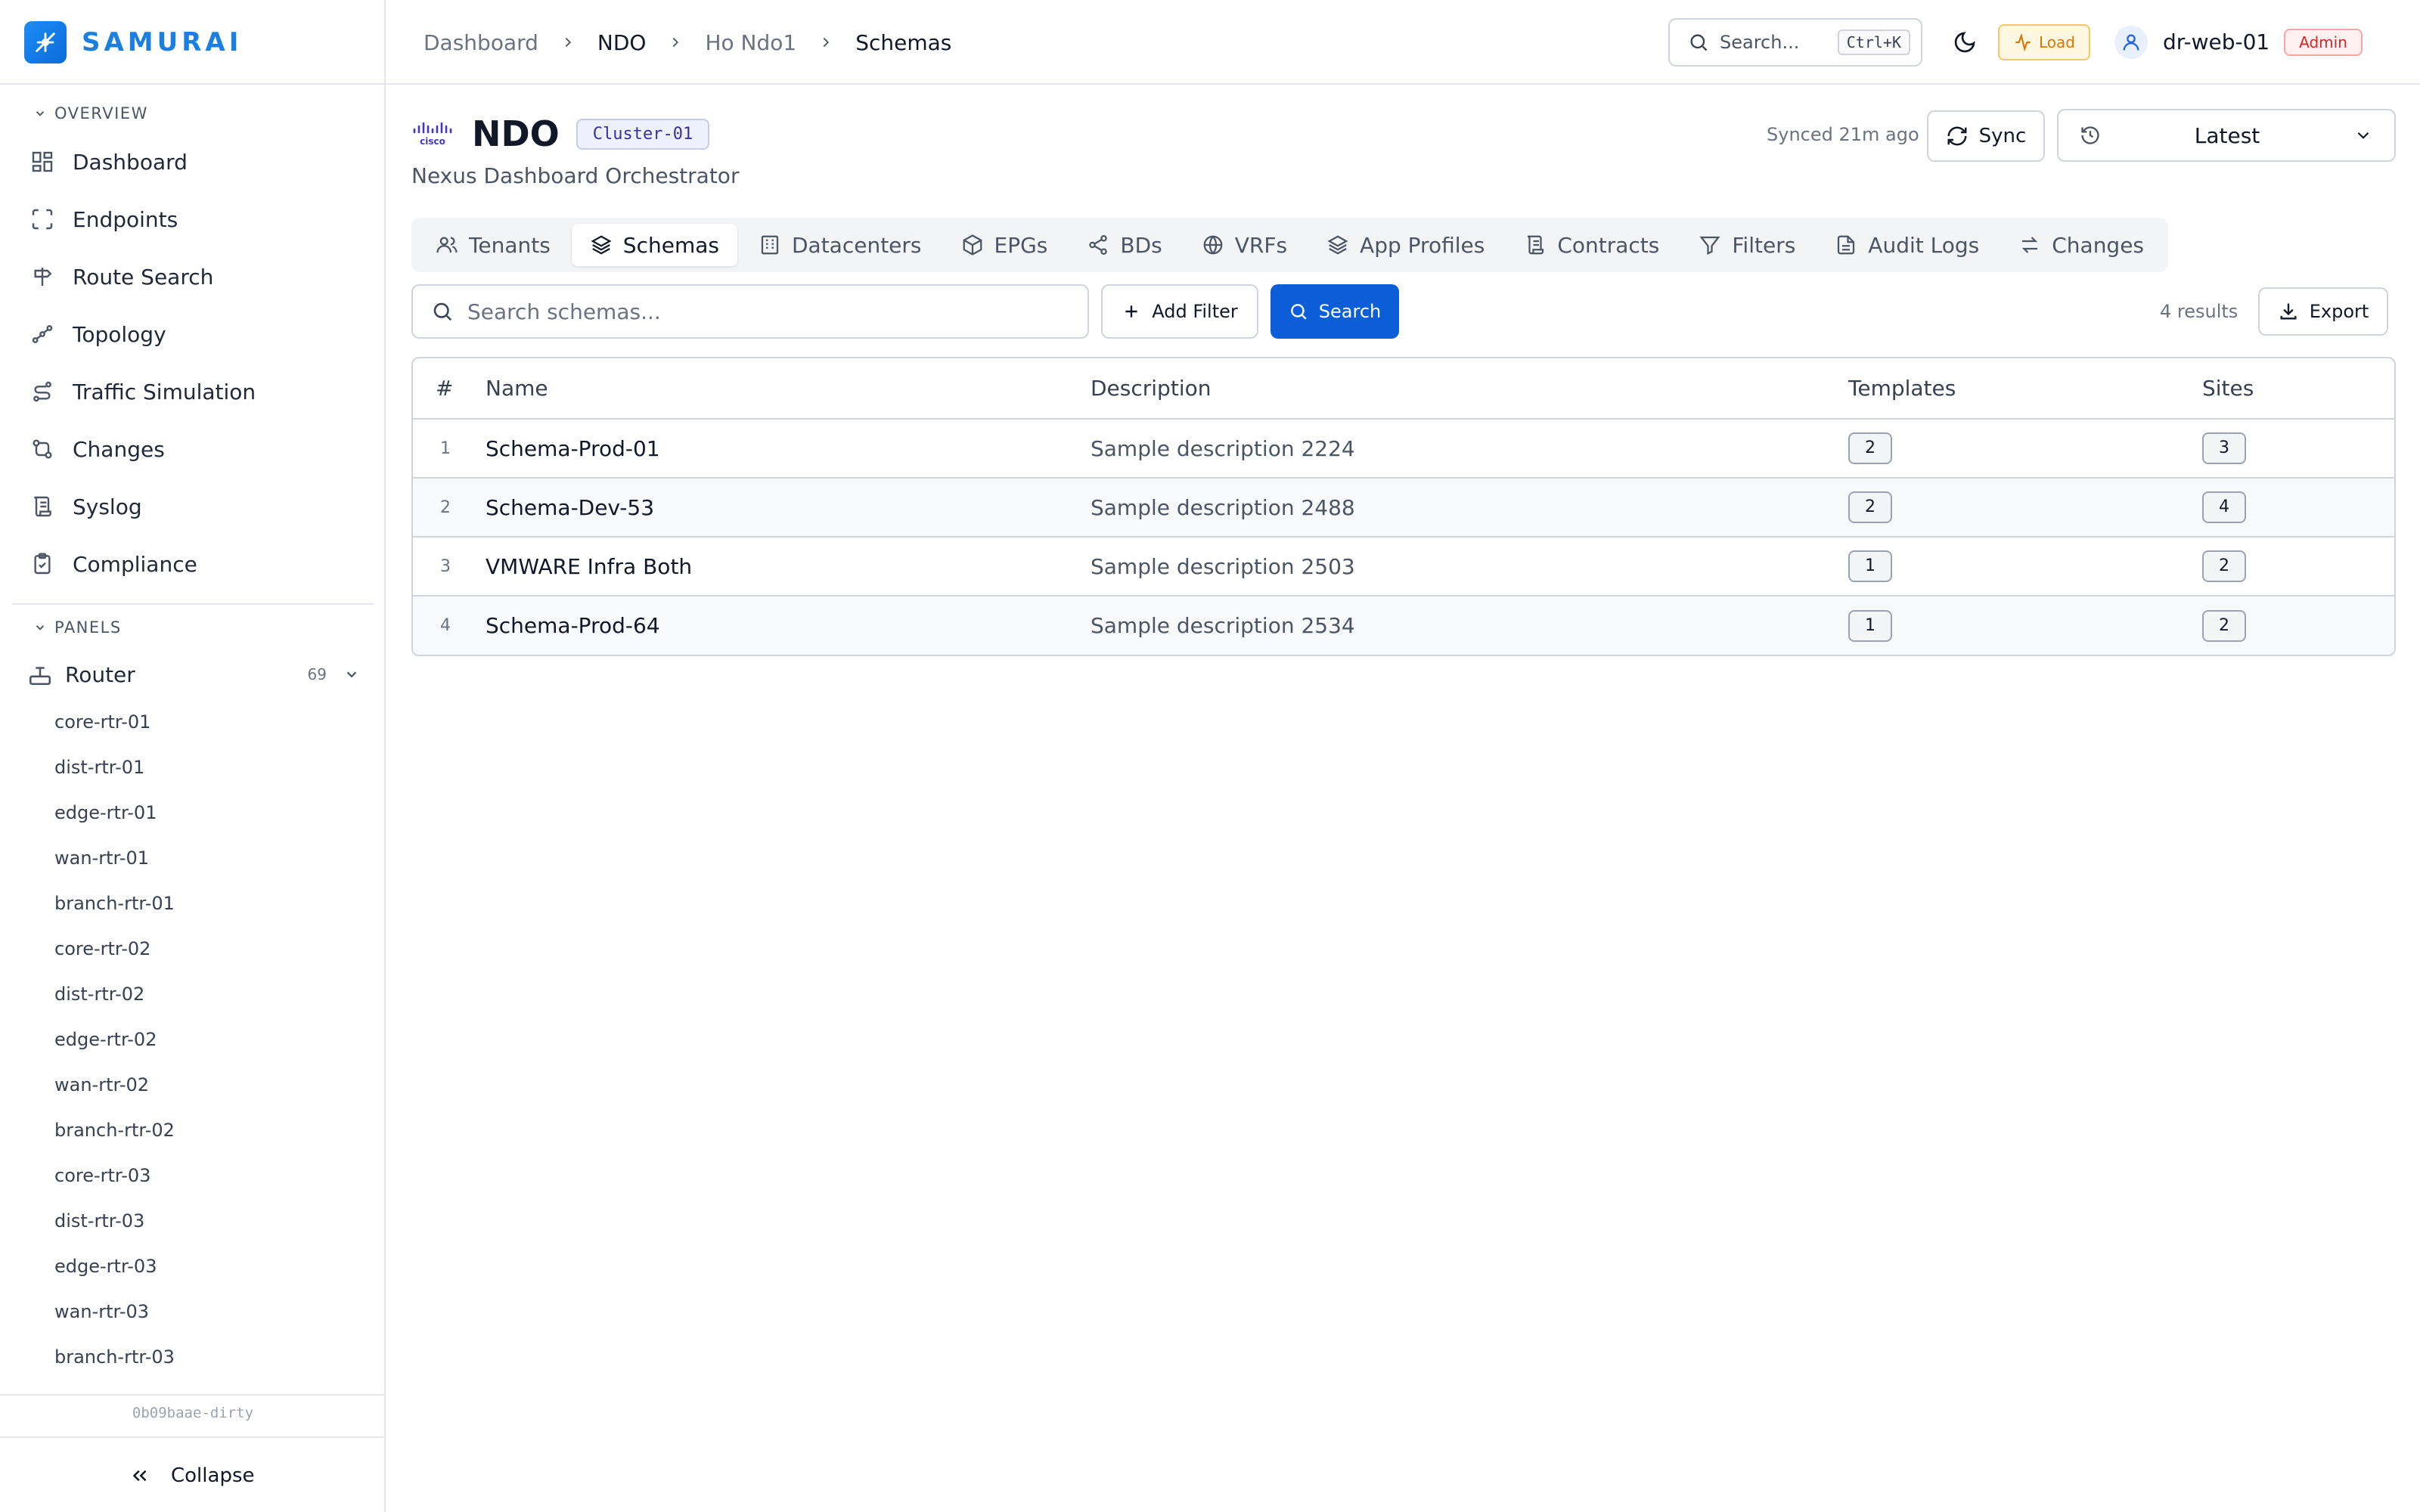 The width and height of the screenshot is (2420, 1512). Describe the element at coordinates (102, 722) in the screenshot. I see `router-item: core-rtr-01` at that location.